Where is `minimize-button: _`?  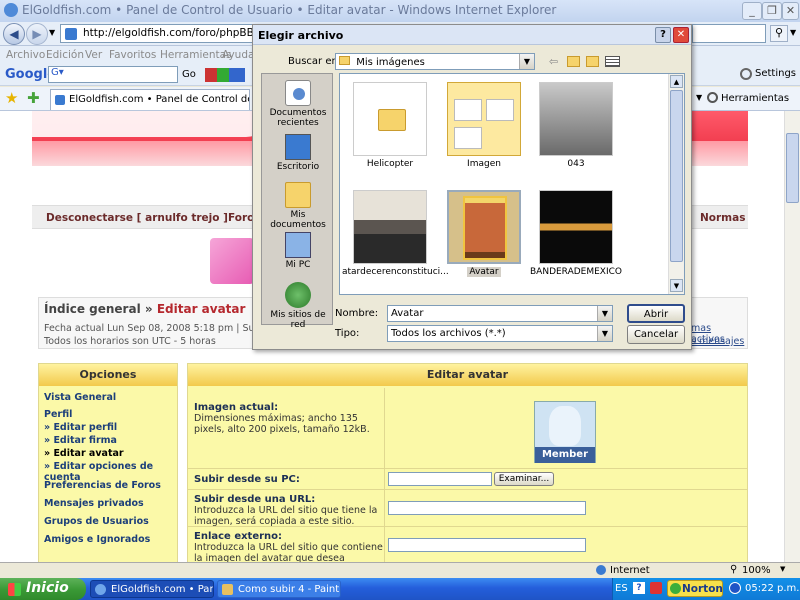
minimize-button: _ is located at coordinates (752, 11).